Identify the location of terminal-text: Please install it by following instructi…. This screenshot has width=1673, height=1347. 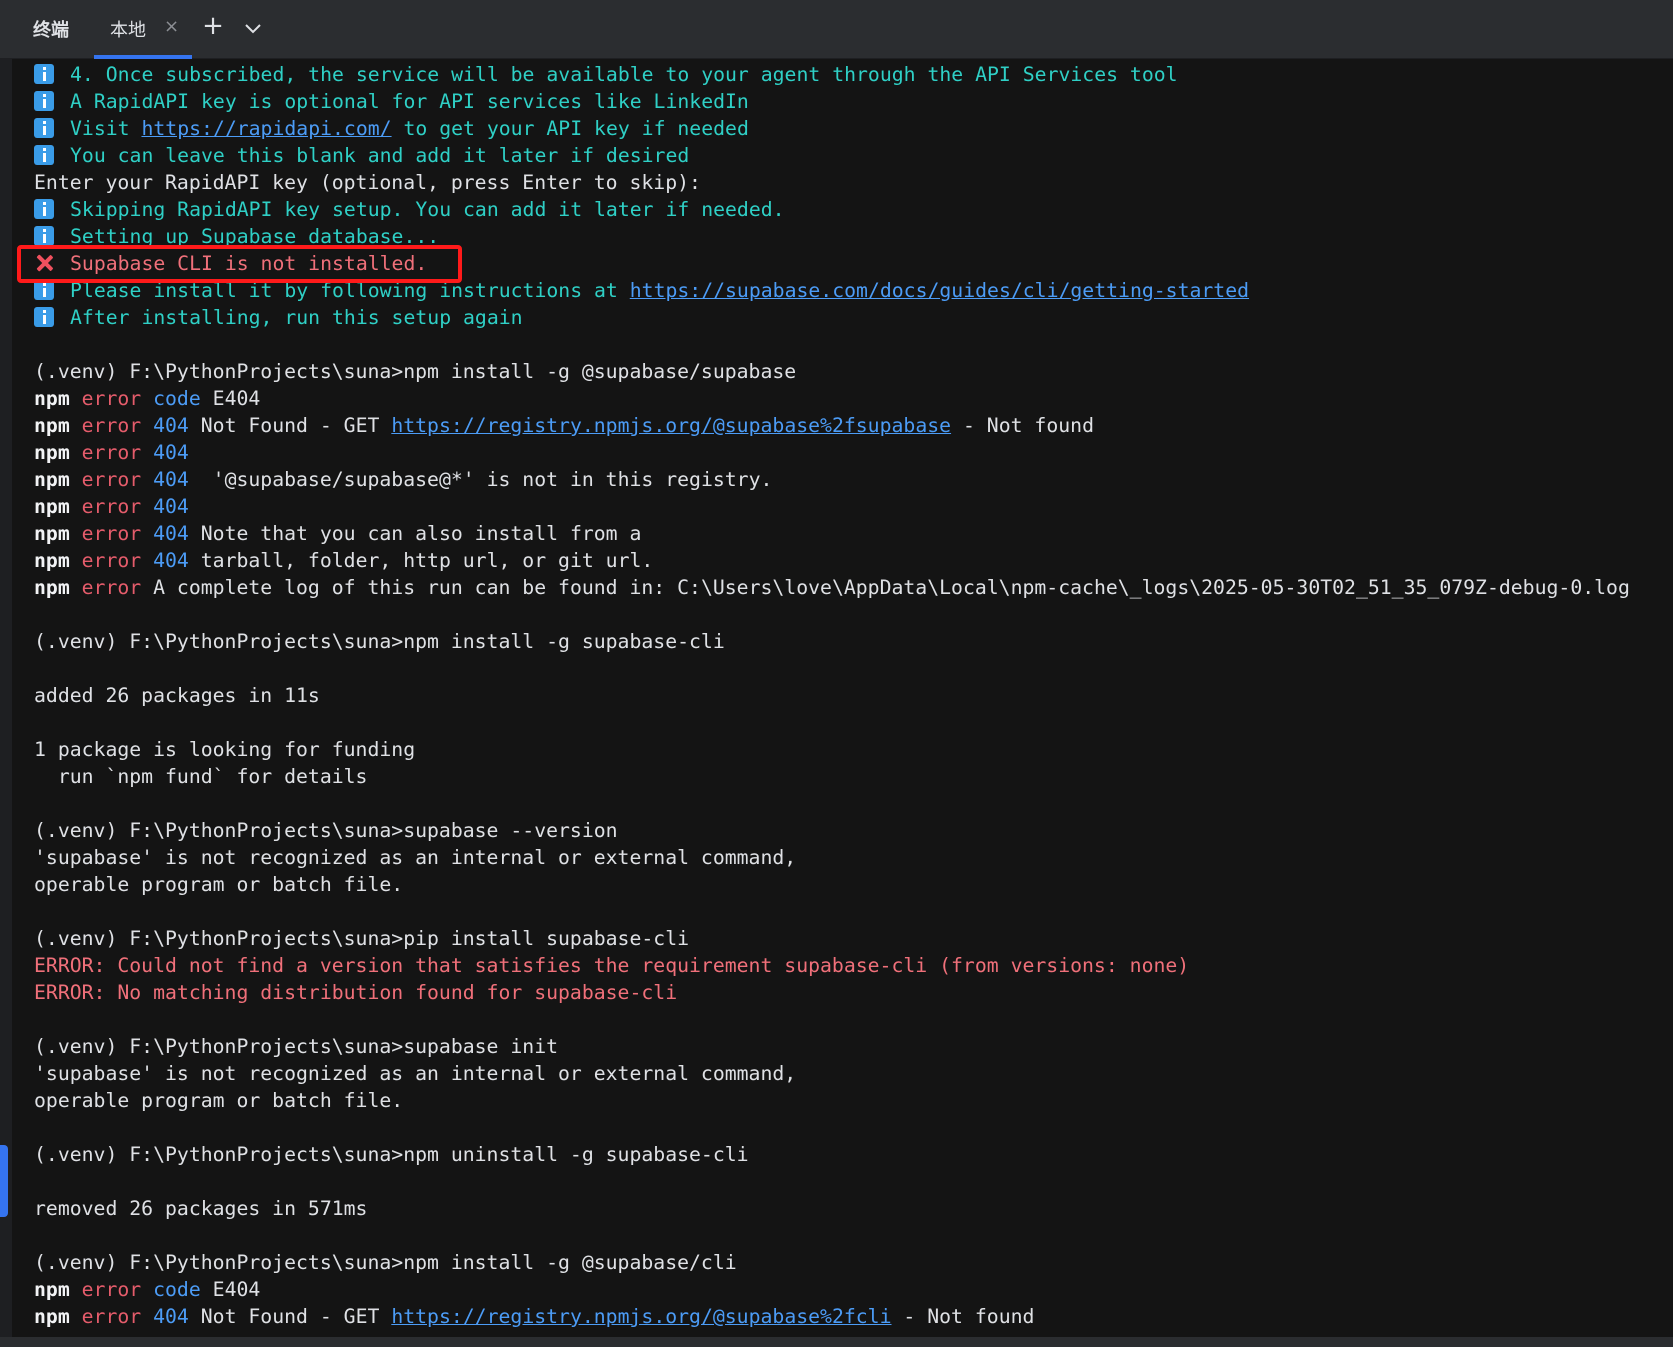
(350, 290).